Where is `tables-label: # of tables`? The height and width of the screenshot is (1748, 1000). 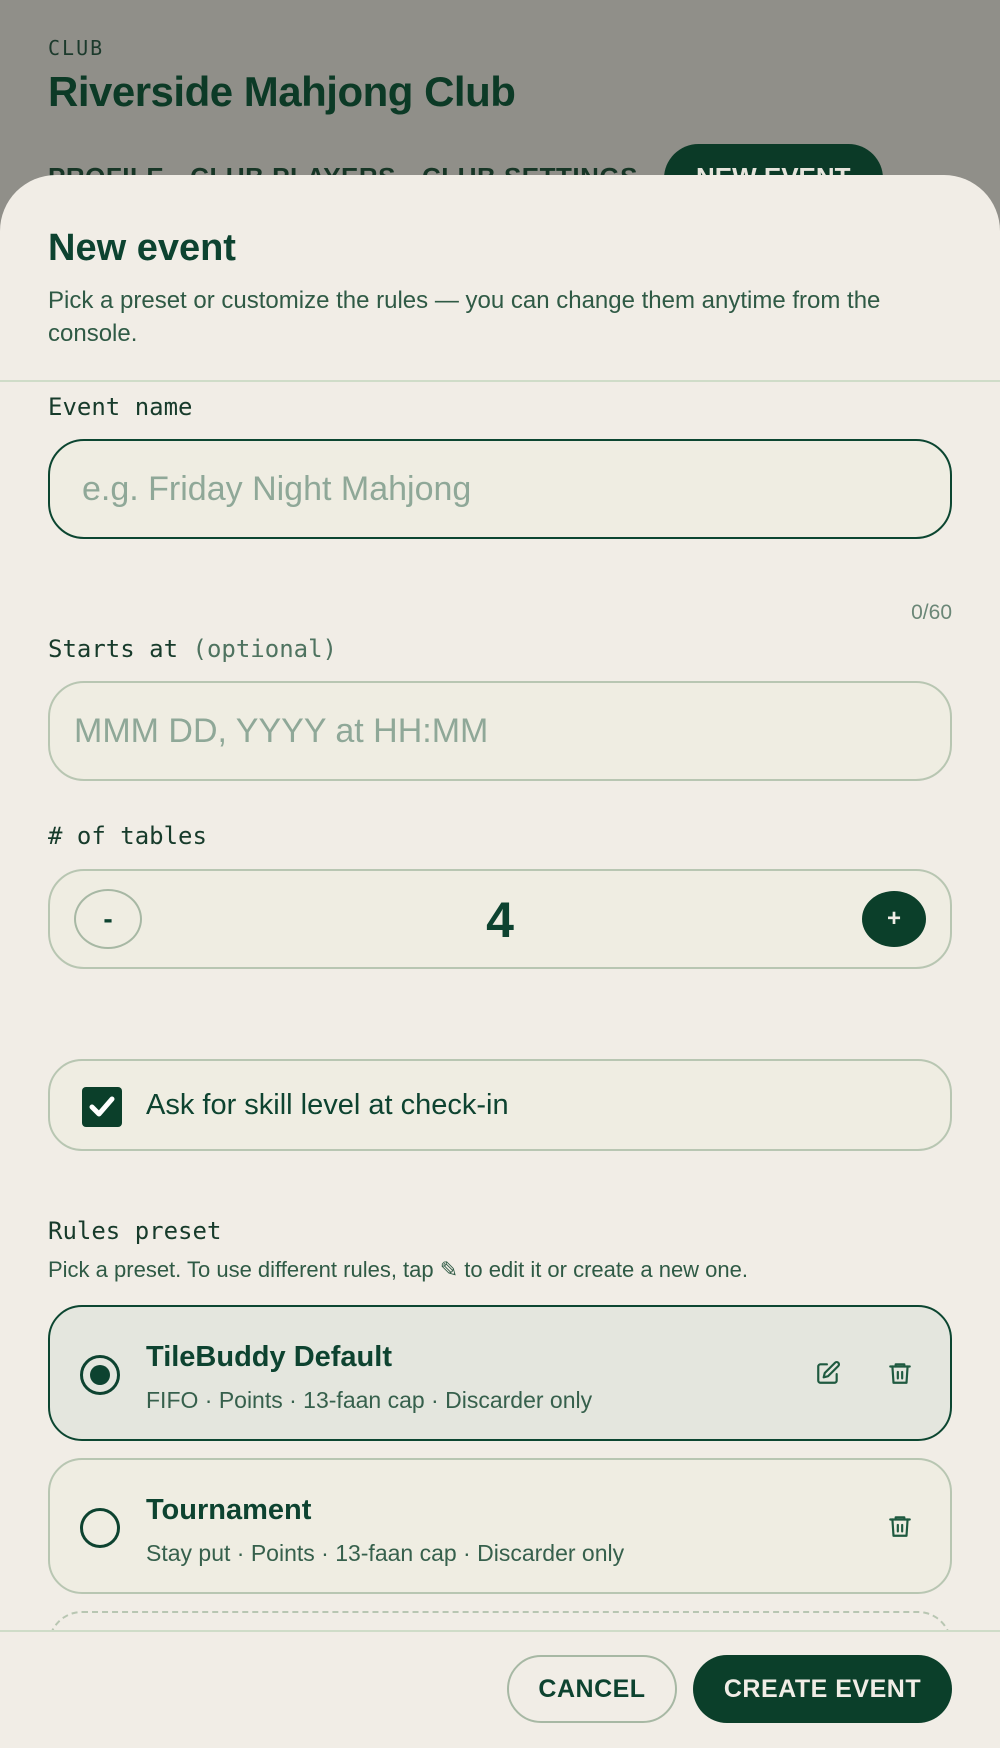 tables-label: # of tables is located at coordinates (127, 836).